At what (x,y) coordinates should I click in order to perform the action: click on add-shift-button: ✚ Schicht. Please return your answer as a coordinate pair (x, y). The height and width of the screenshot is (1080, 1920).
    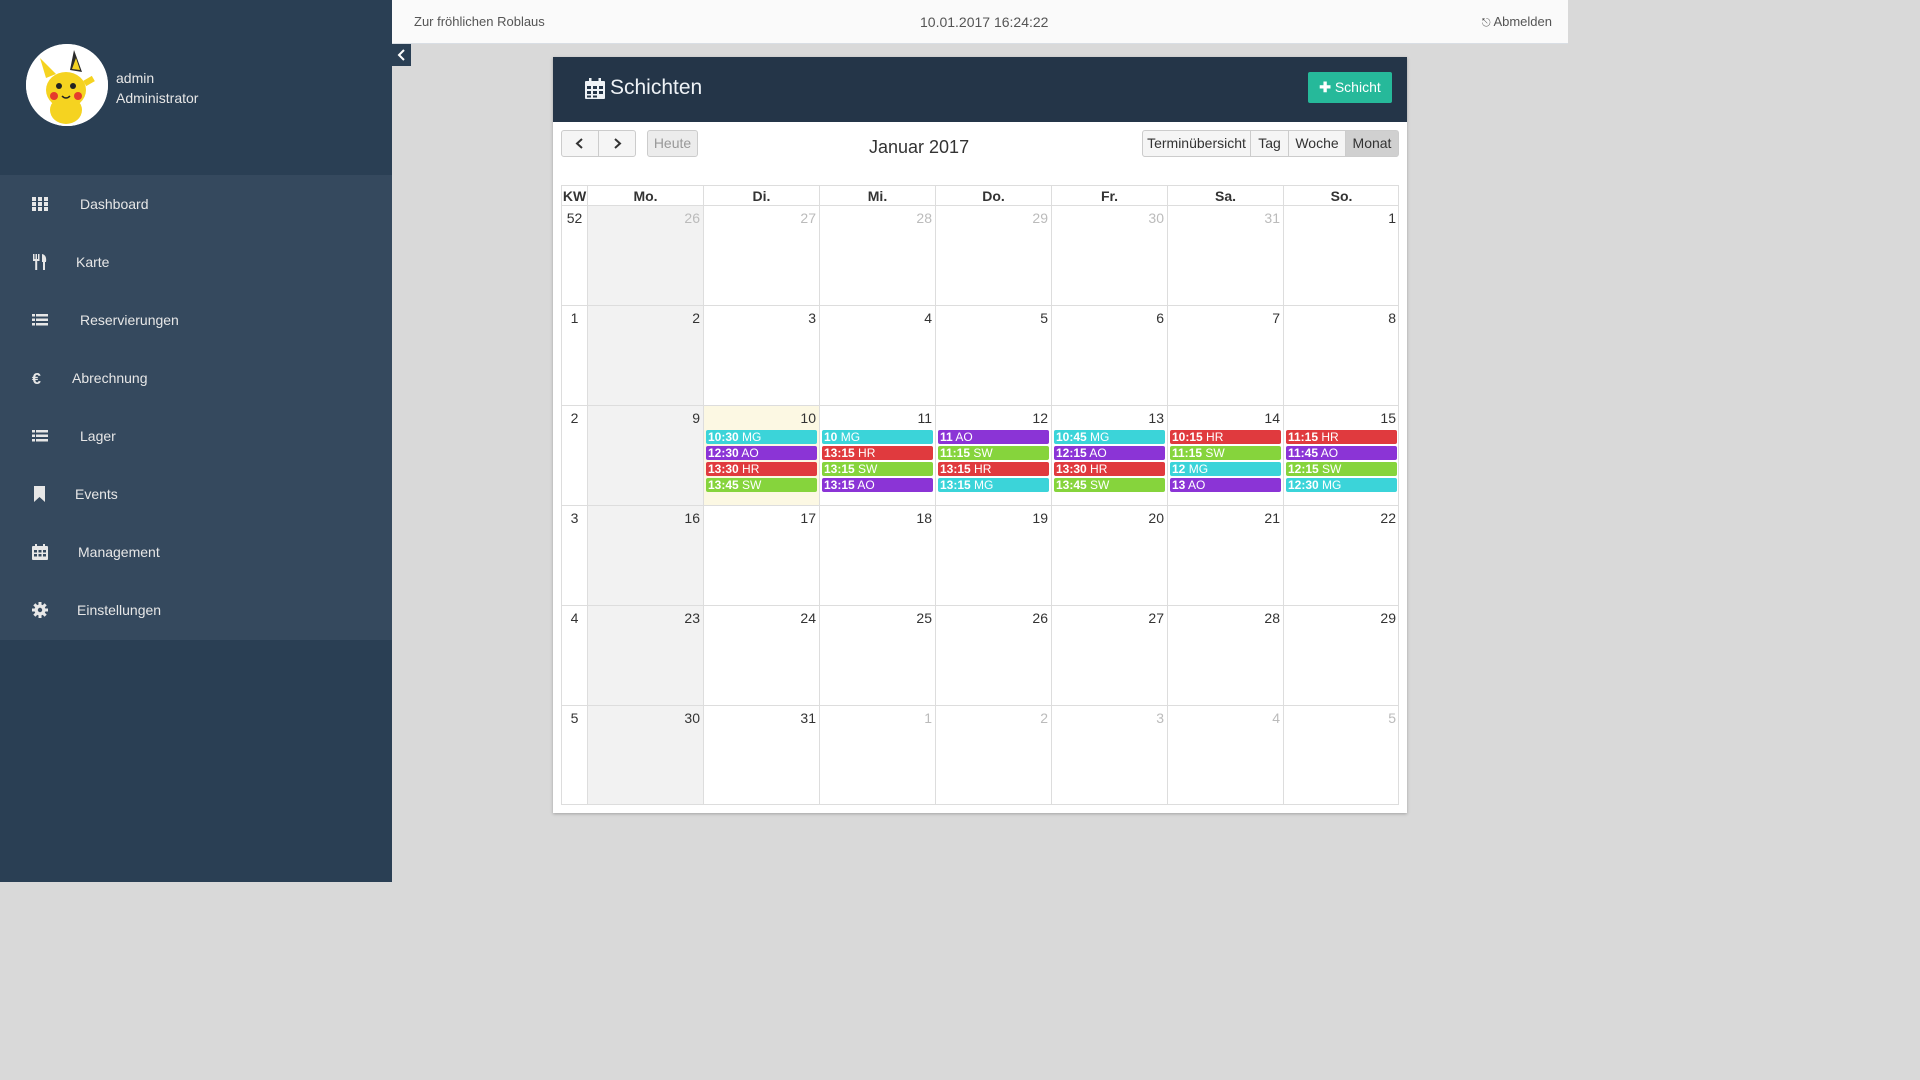
    Looking at the image, I should click on (1350, 87).